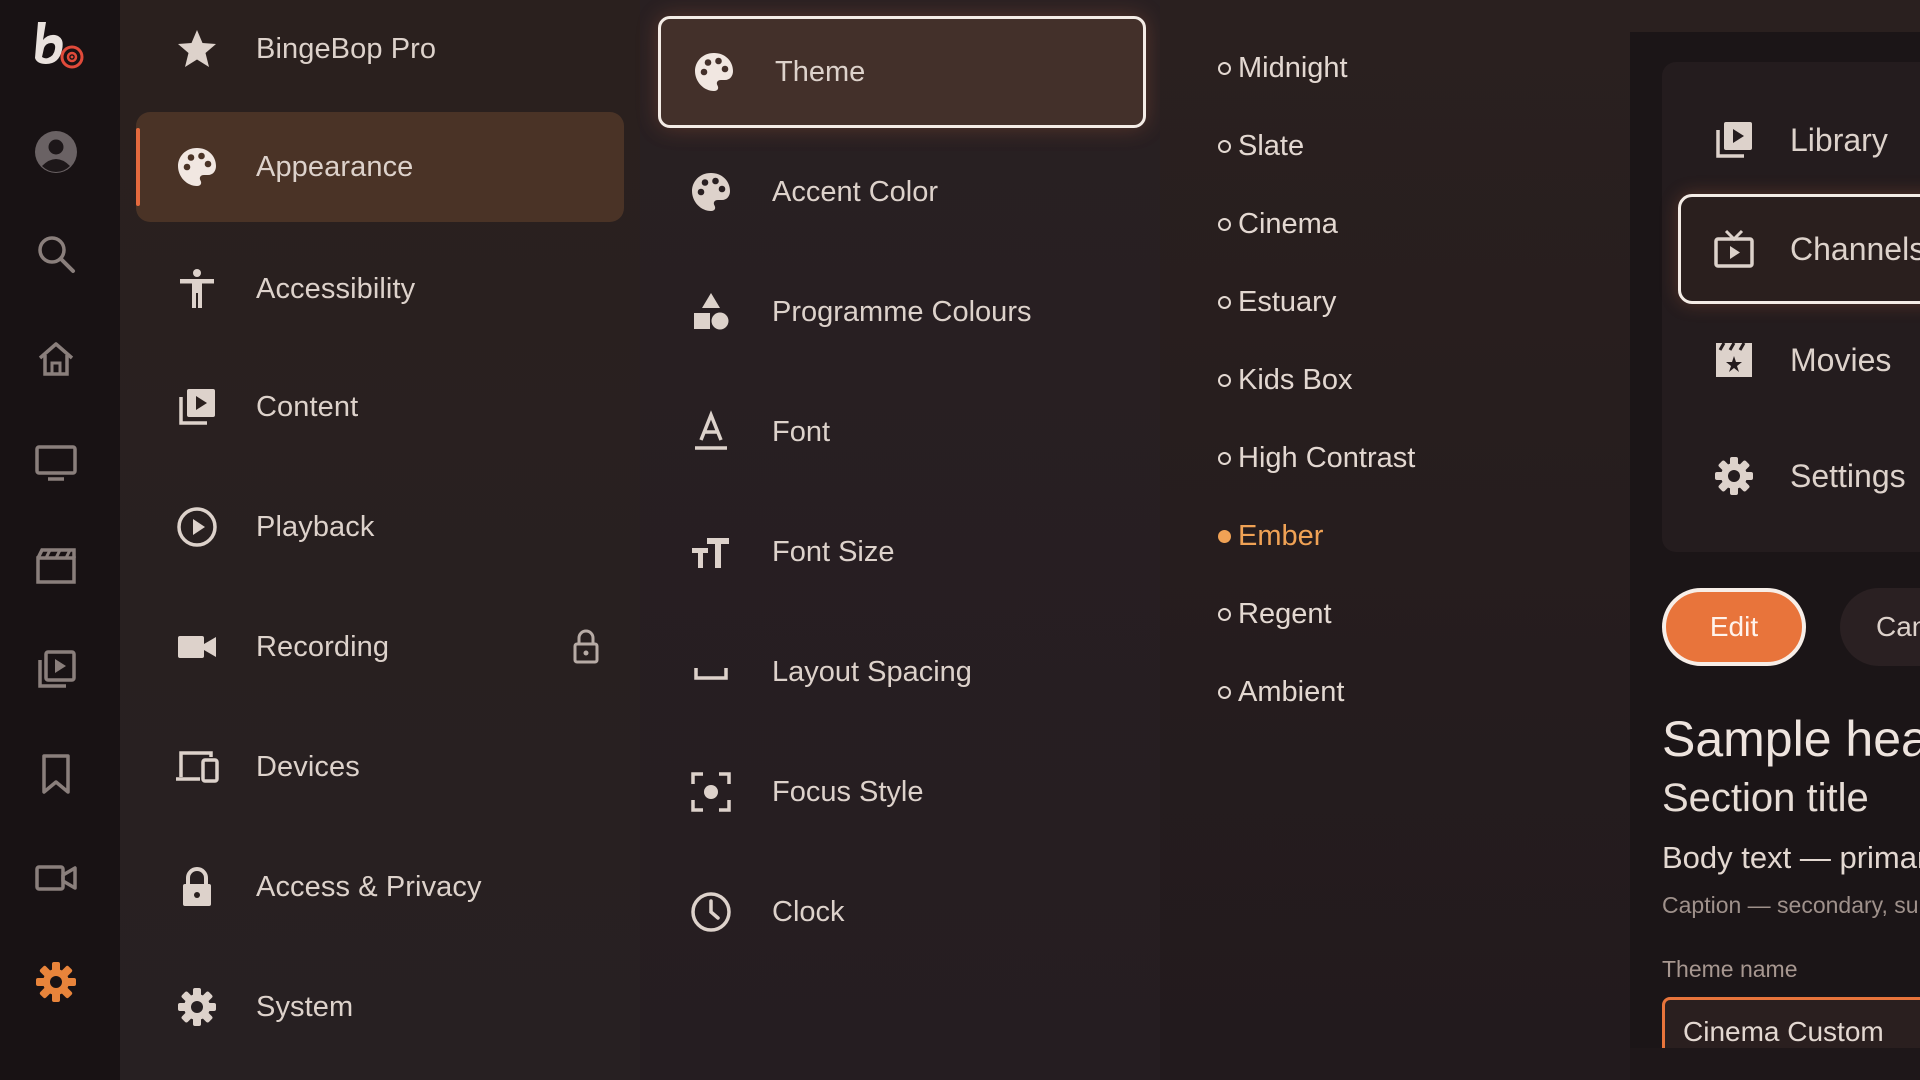  I want to click on submenu-item-font-size: Font Size, so click(902, 552).